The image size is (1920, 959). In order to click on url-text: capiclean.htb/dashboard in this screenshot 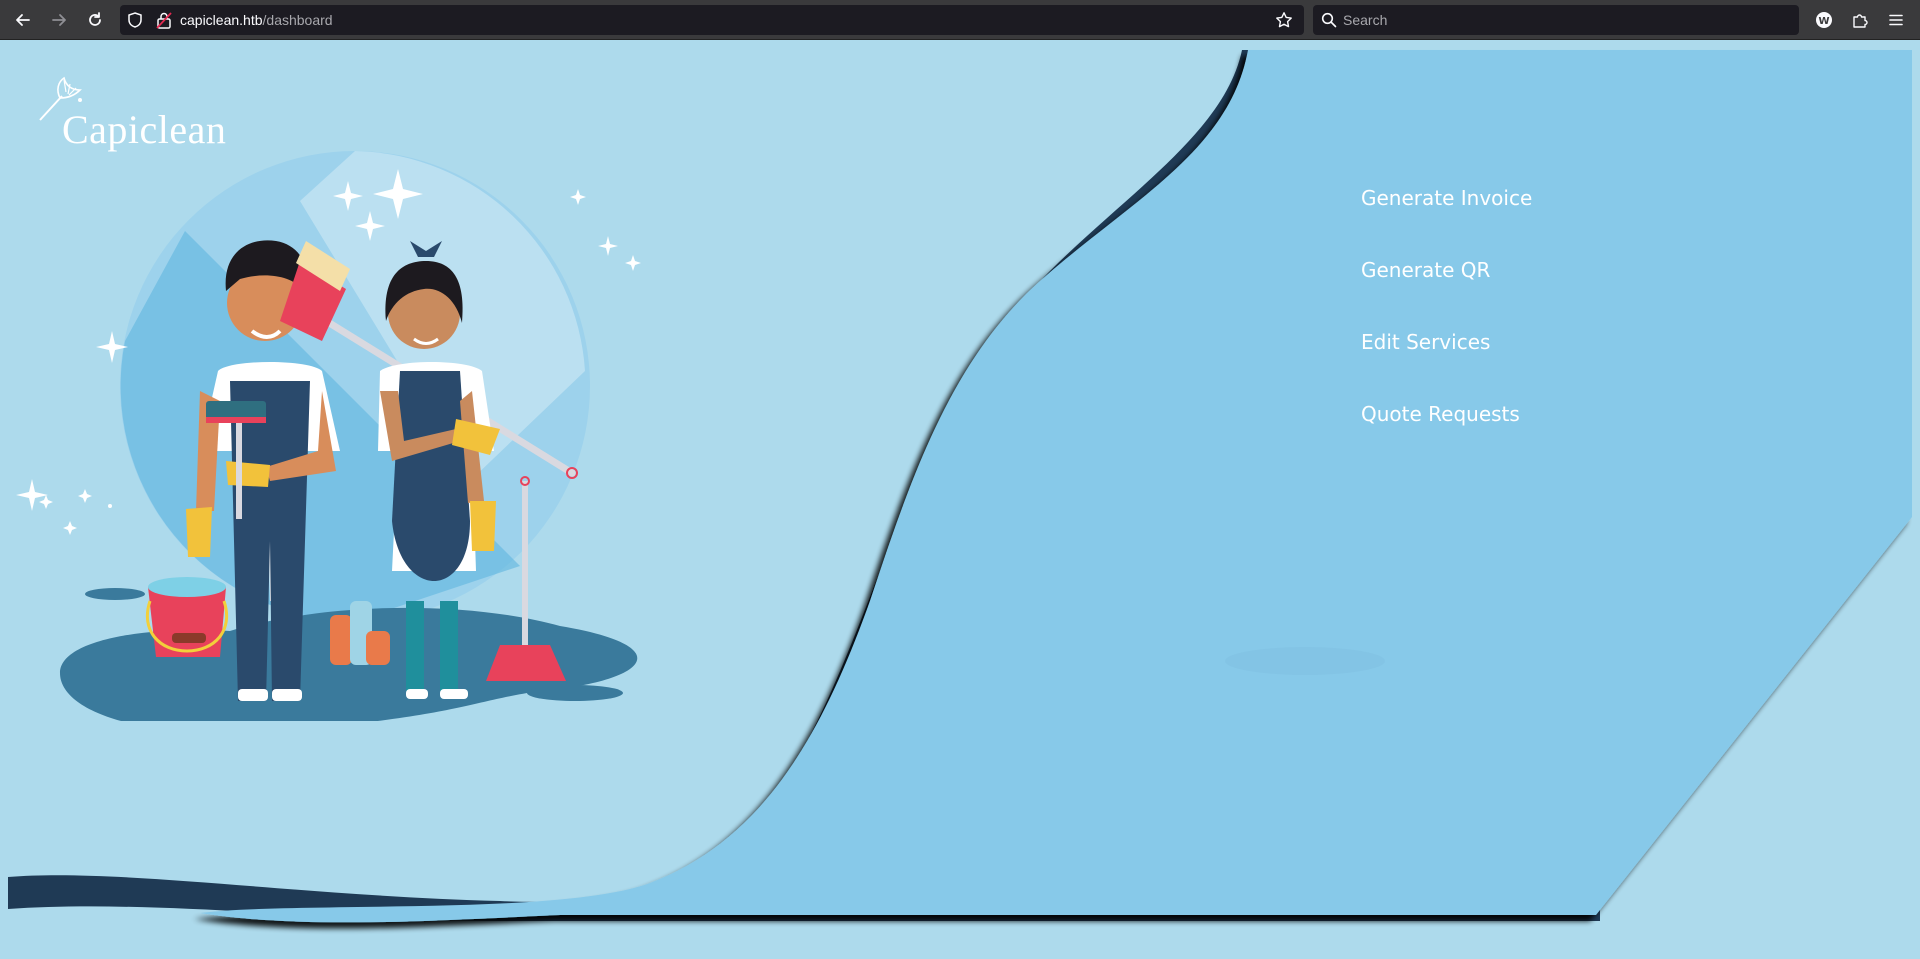, I will do `click(256, 20)`.